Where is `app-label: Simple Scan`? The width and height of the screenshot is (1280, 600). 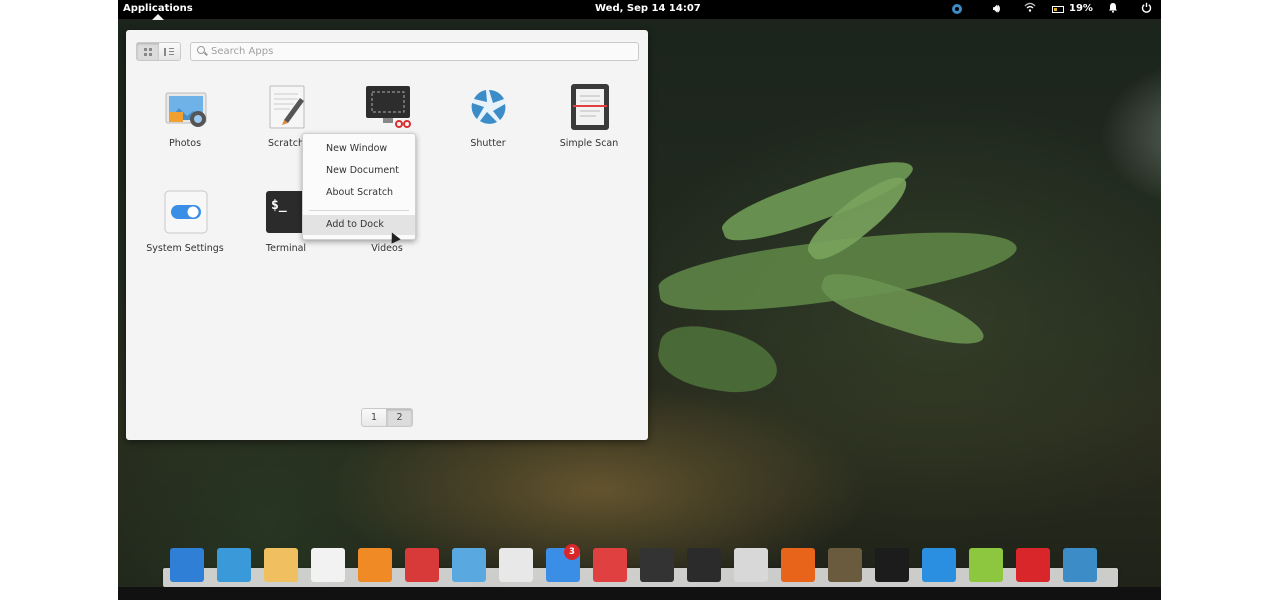
app-label: Simple Scan is located at coordinates (589, 143).